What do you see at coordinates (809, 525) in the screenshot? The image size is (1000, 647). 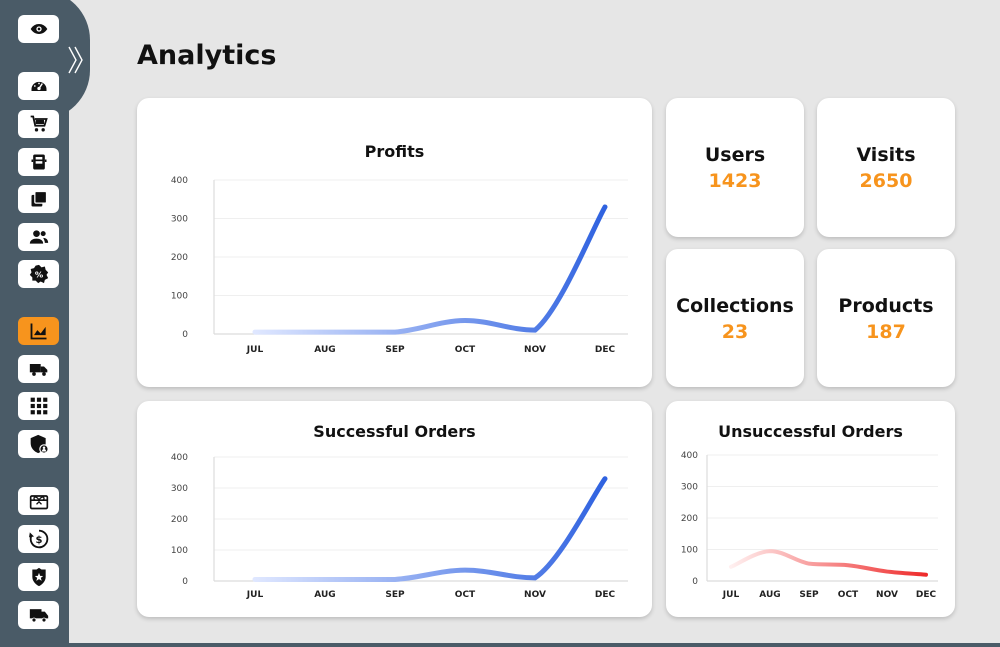 I see `unsuccessful-orders-chart: 0 100 200 300 400 JUL AUG SEP OCT NOV DEC` at bounding box center [809, 525].